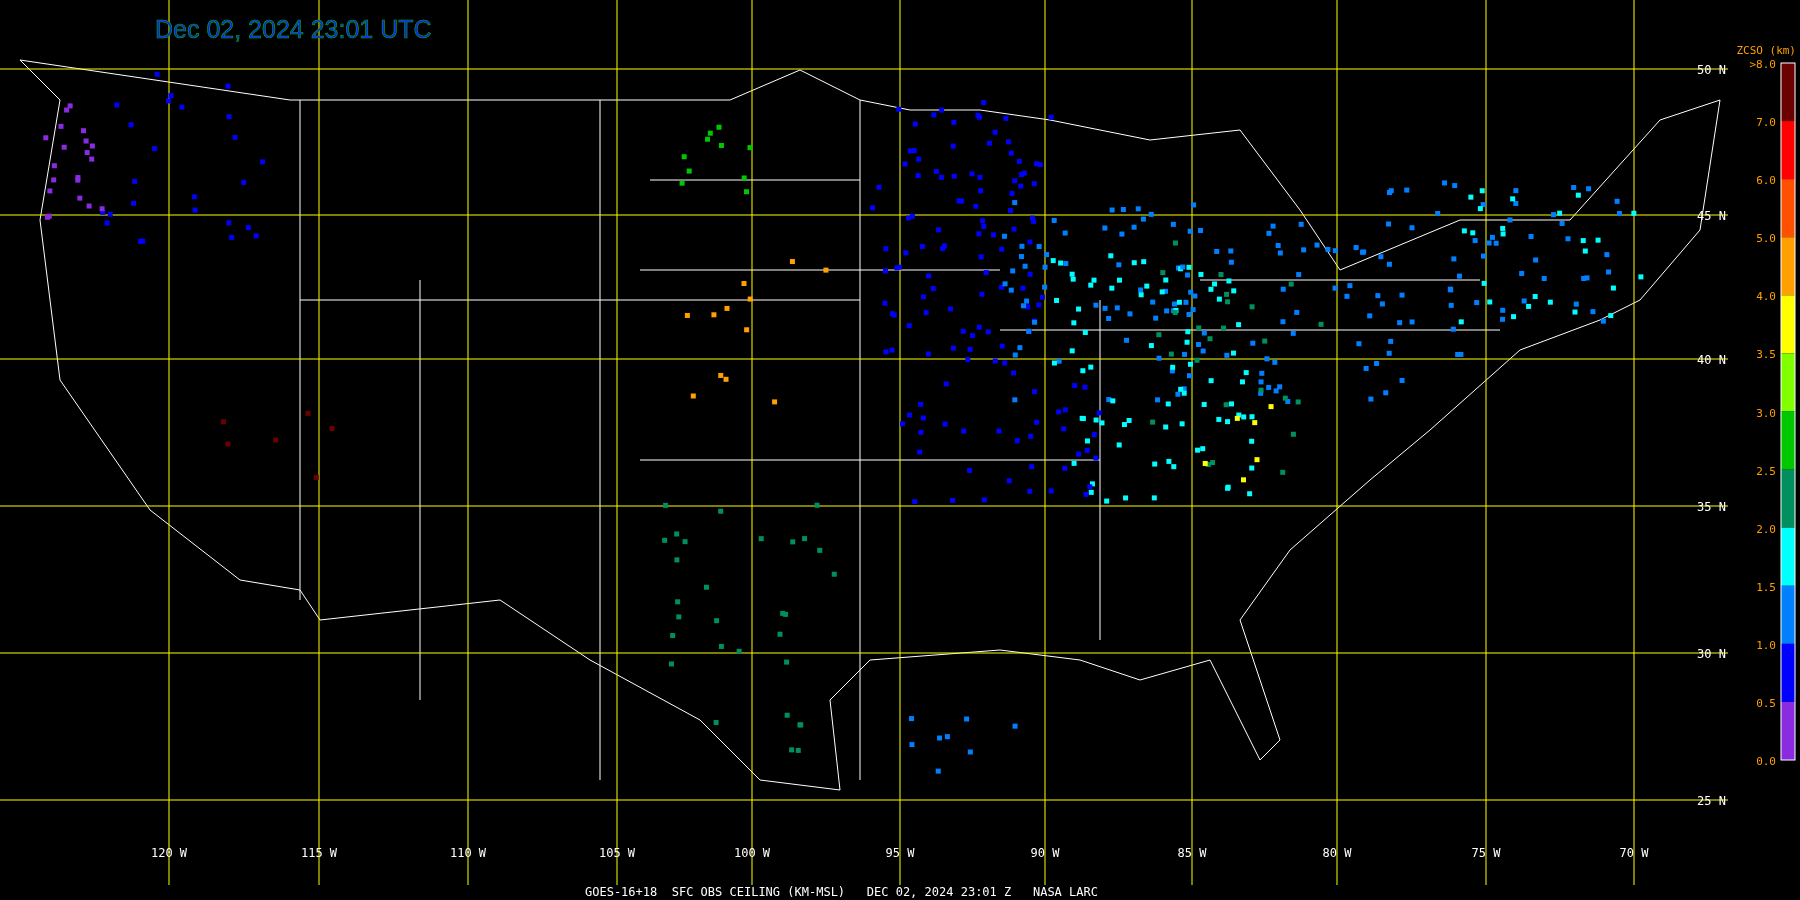 This screenshot has width=1800, height=900. What do you see at coordinates (1766, 355) in the screenshot?
I see `legend-label: 3.5` at bounding box center [1766, 355].